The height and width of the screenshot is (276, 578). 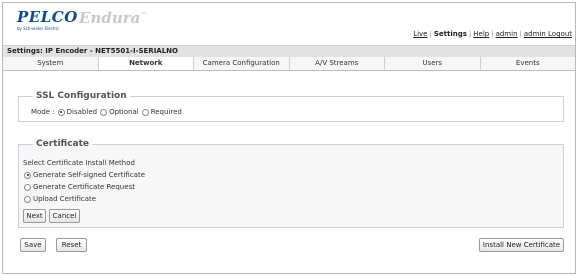 I want to click on self-signed-option: Generate Self-signed Certificate, so click(x=83, y=175).